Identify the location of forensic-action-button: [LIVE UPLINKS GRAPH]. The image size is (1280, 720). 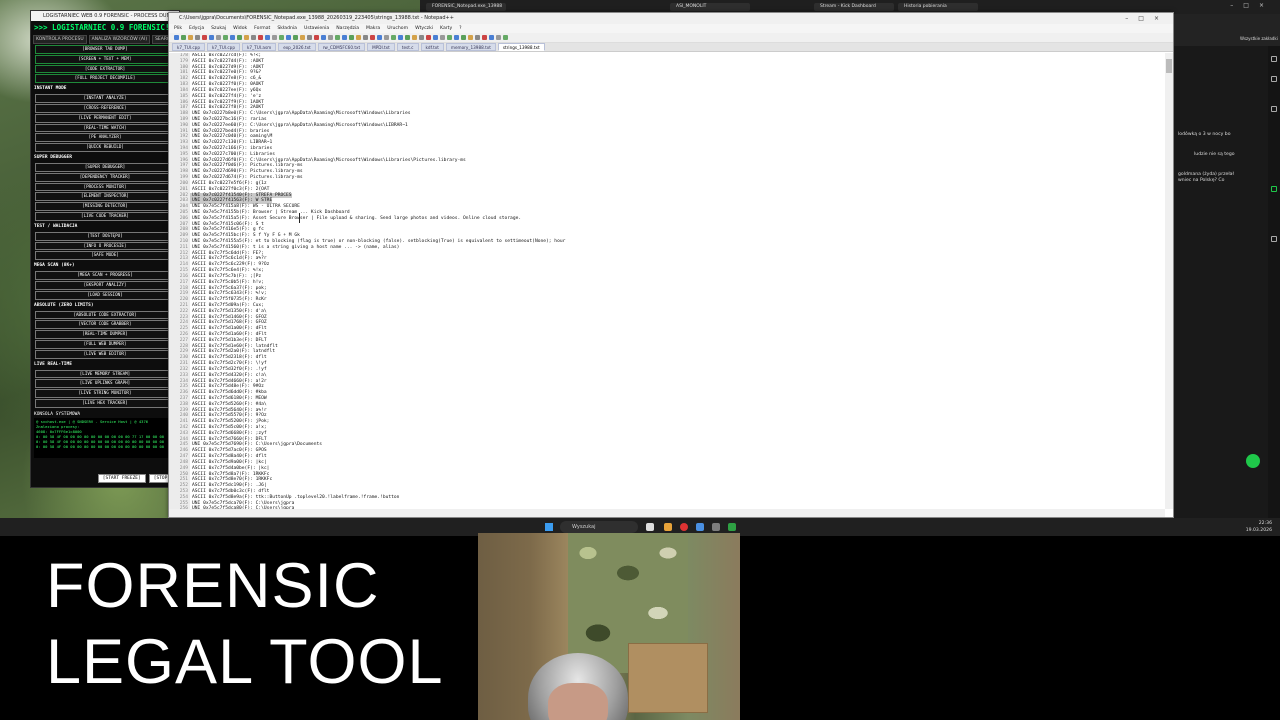
(105, 384).